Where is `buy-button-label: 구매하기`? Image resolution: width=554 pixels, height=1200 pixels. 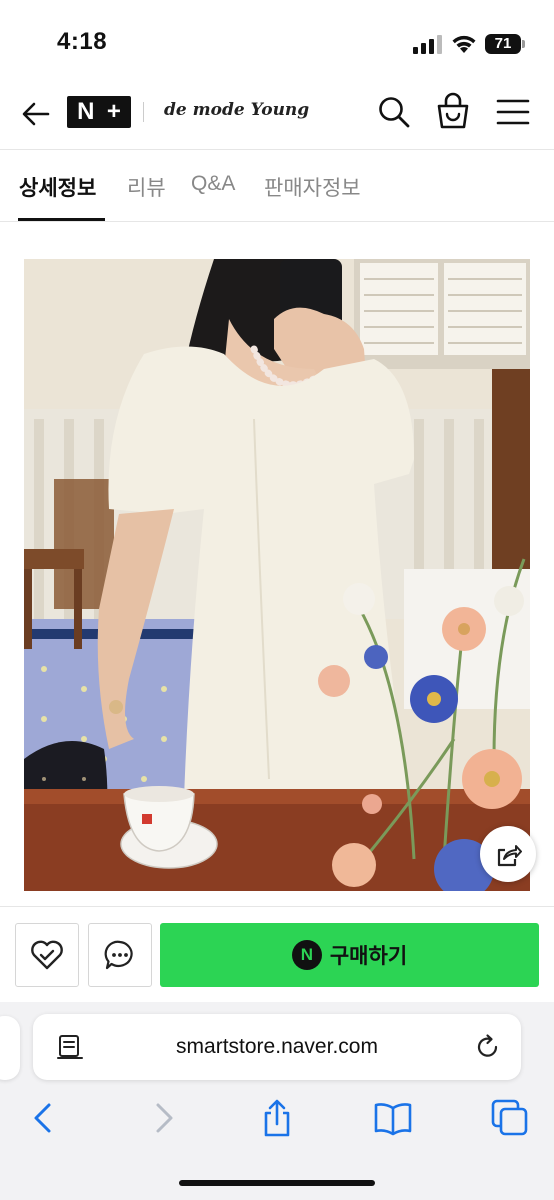 buy-button-label: 구매하기 is located at coordinates (368, 956).